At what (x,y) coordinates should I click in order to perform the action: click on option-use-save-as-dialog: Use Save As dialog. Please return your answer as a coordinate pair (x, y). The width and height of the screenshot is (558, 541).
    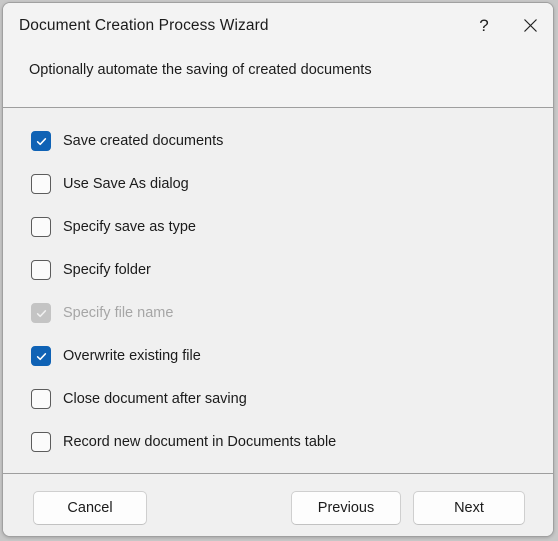
    Looking at the image, I should click on (278, 184).